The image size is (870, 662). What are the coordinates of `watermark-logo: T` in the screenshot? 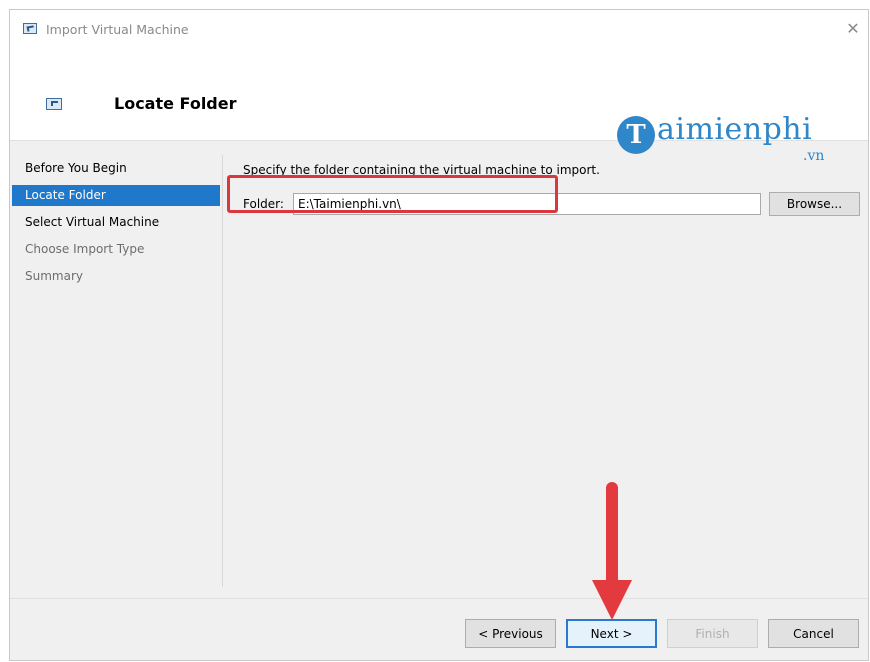 It's located at (636, 135).